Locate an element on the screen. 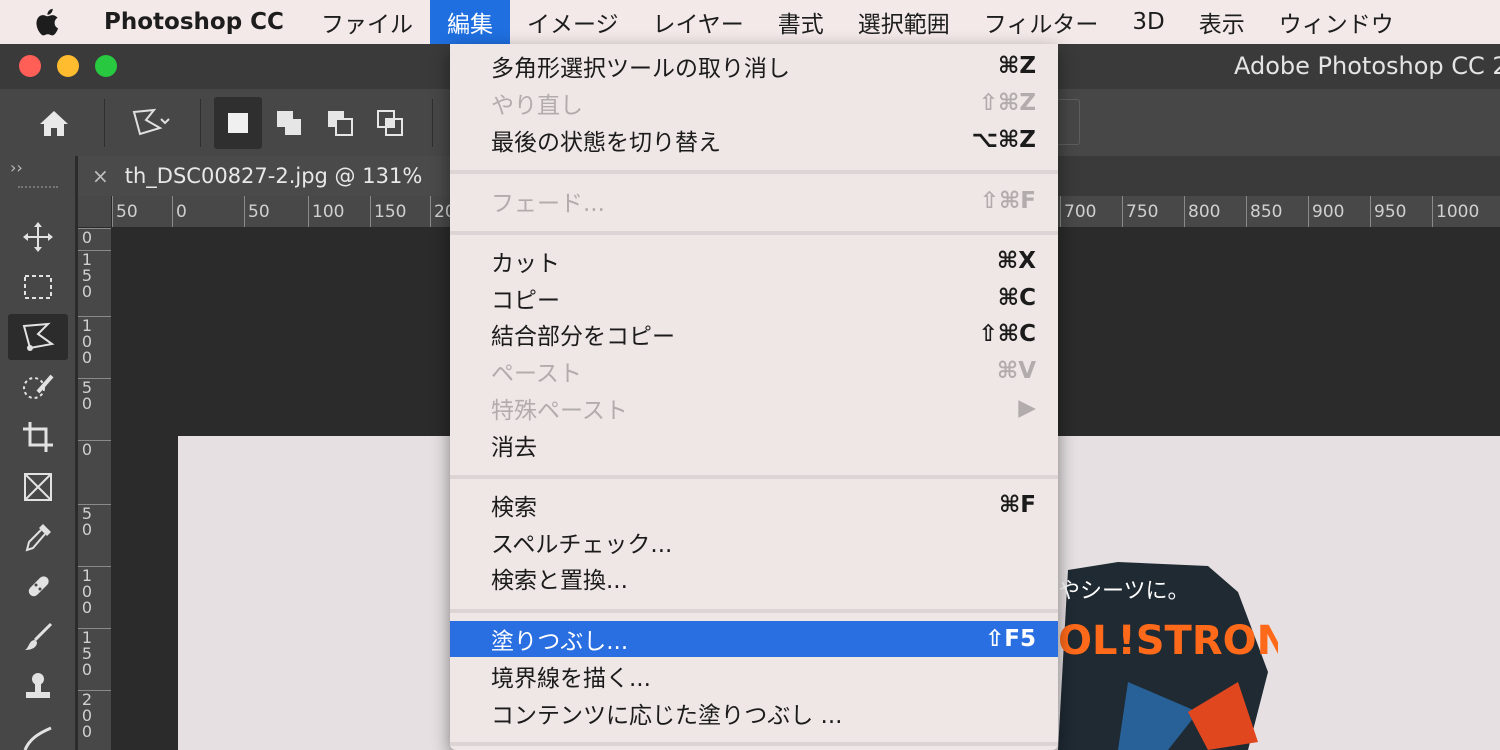 Image resolution: width=1500 pixels, height=750 pixels. select-and-mask-button-edge is located at coordinates (1069, 122).